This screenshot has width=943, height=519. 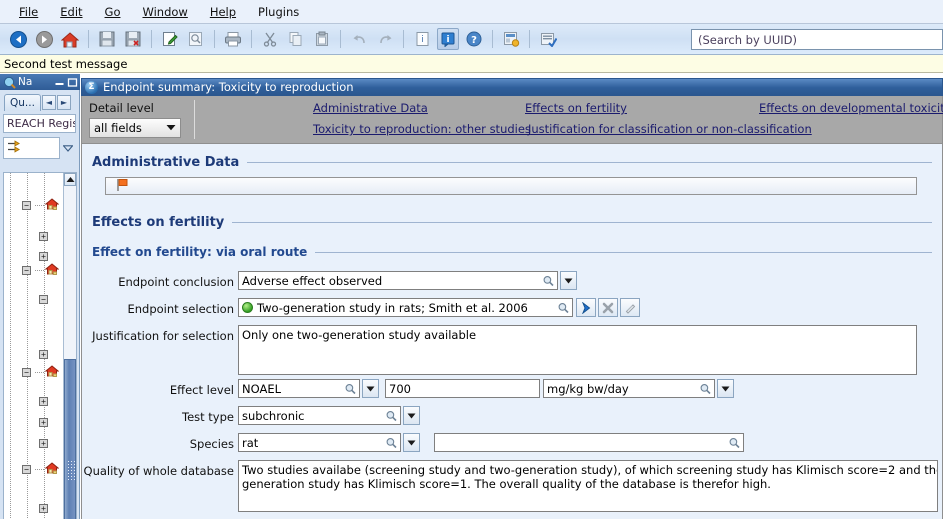 I want to click on document-info-icon: i, so click(x=422, y=39).